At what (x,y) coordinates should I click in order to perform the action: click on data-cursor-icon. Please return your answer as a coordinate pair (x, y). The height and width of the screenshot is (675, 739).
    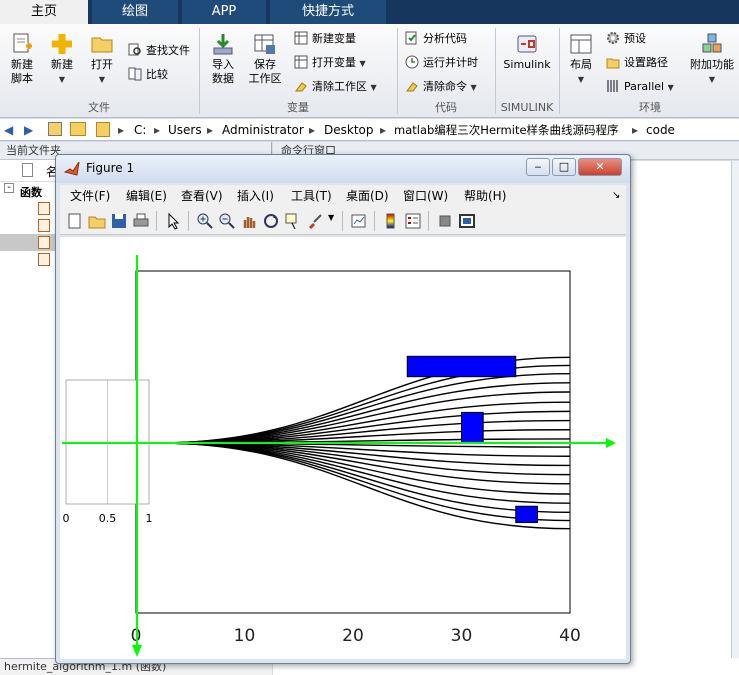
    Looking at the image, I should click on (293, 221).